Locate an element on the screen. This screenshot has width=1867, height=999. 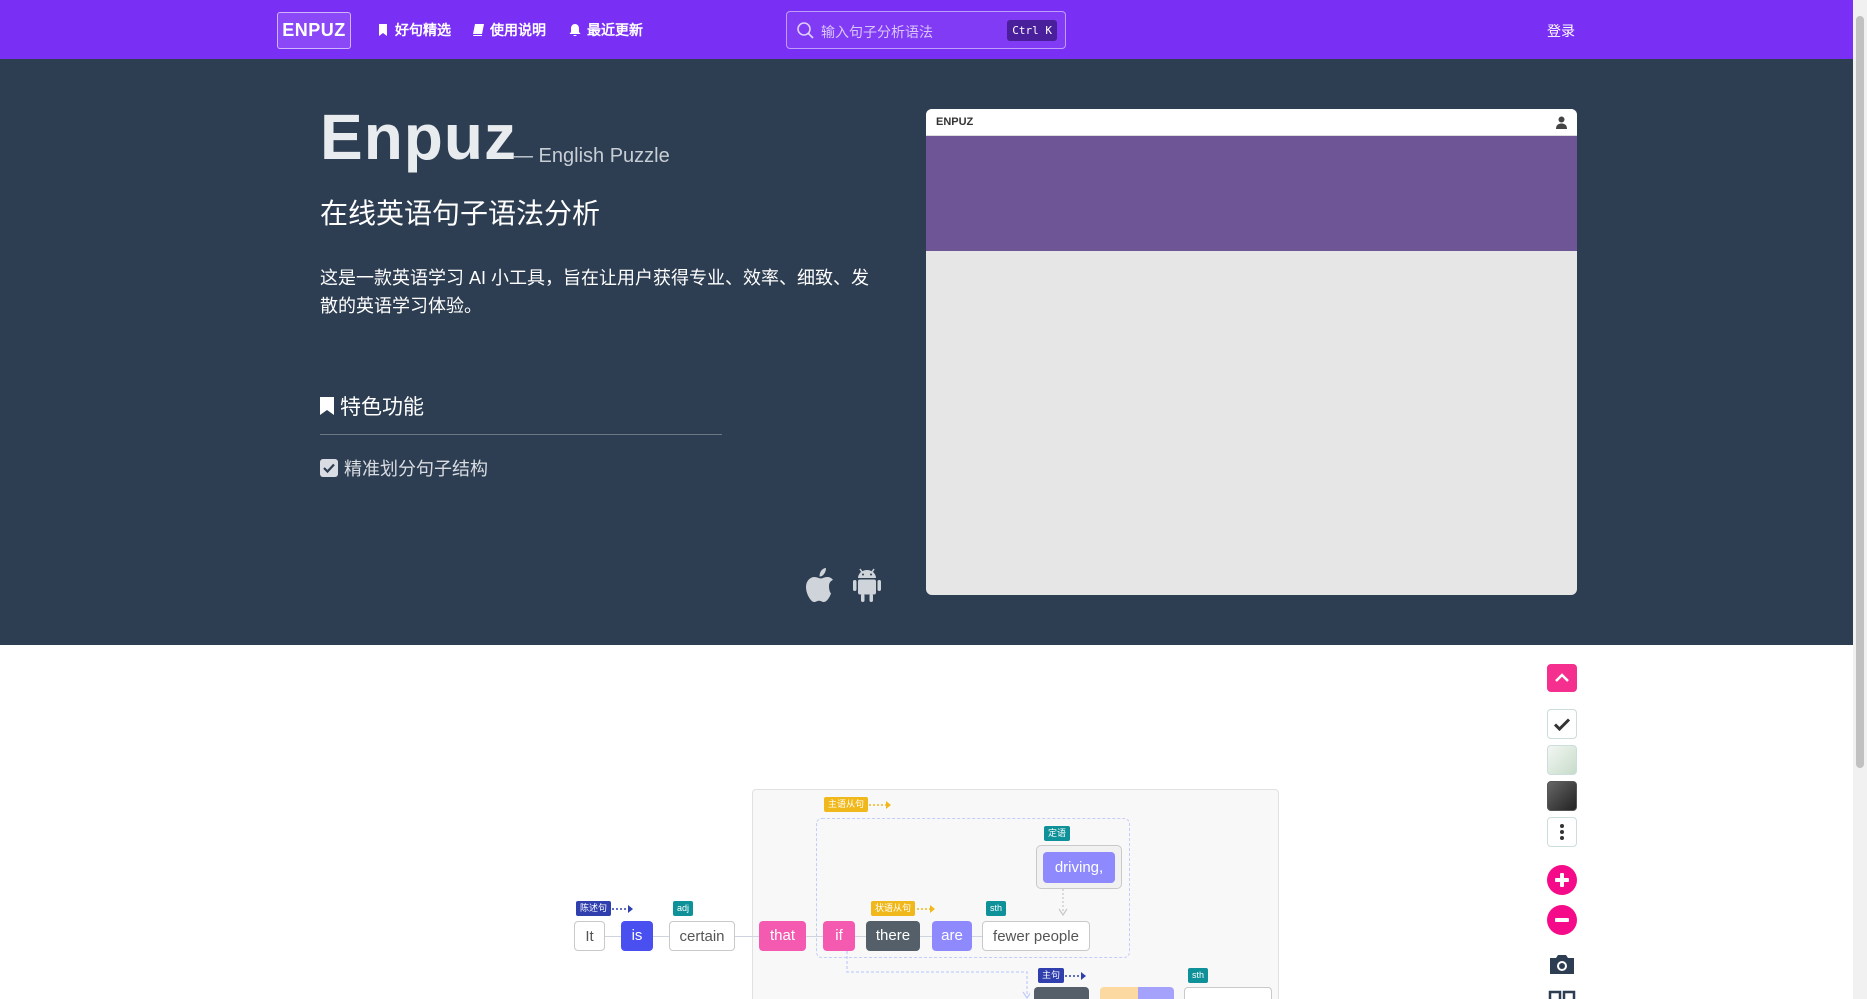
tag-subject-clause: 主语从句 is located at coordinates (846, 804).